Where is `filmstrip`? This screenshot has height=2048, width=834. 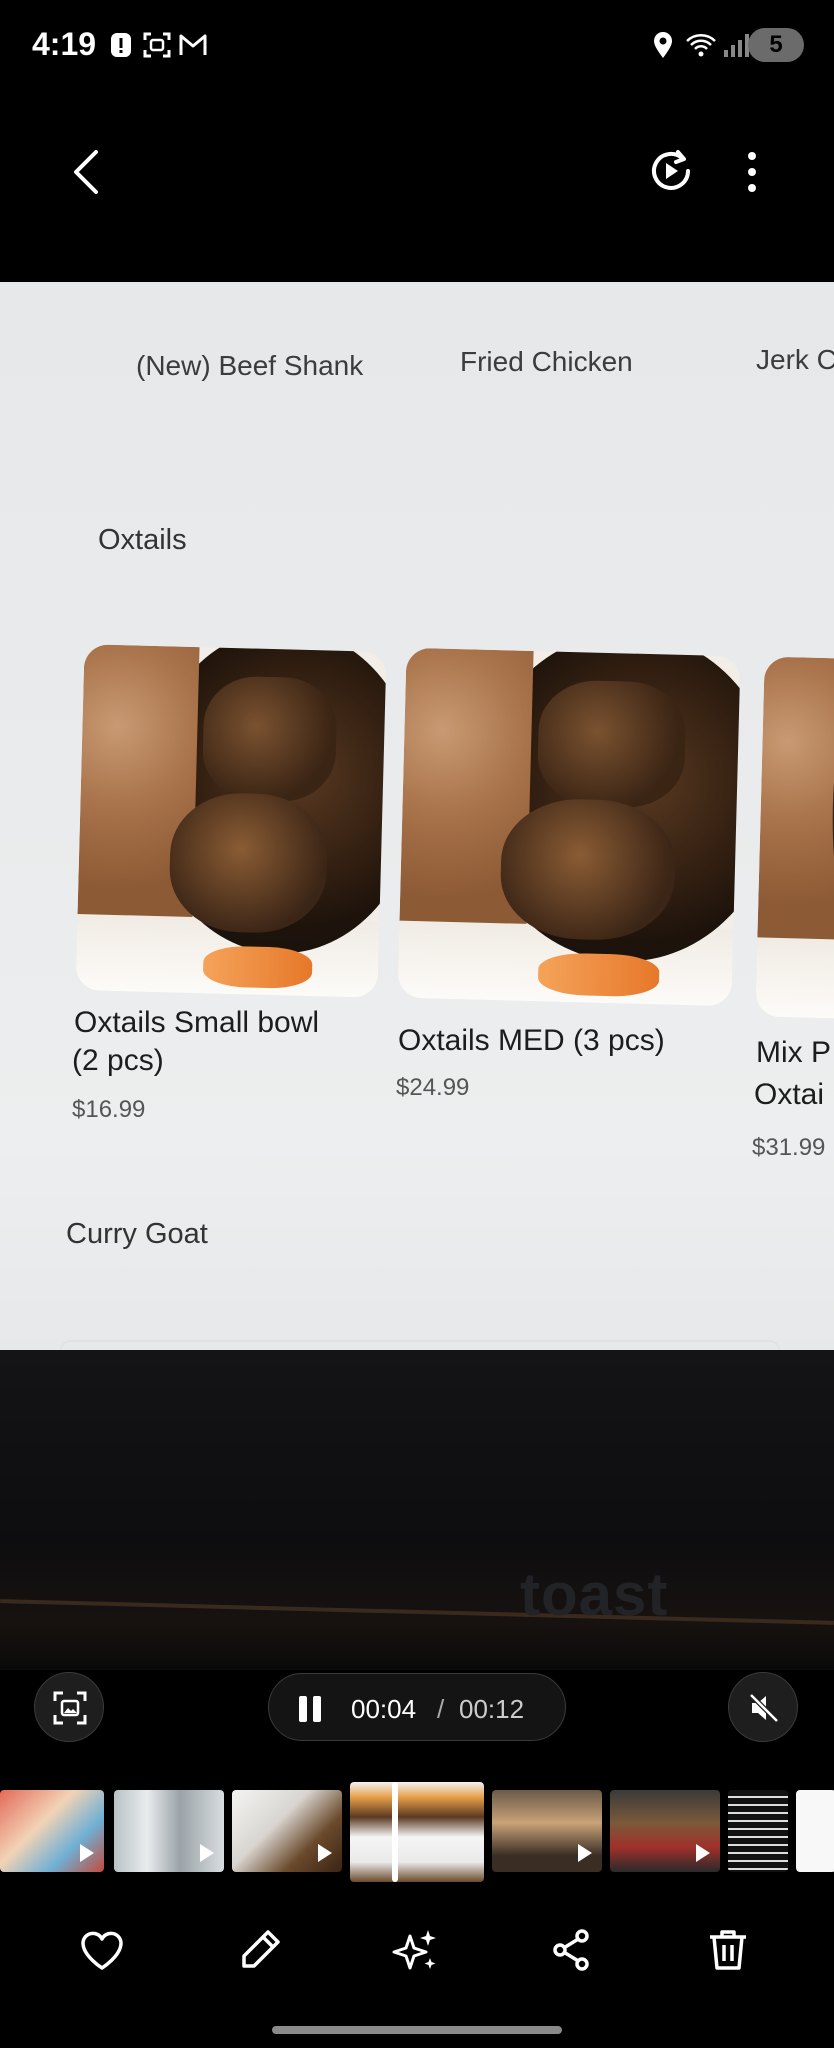 filmstrip is located at coordinates (417, 1832).